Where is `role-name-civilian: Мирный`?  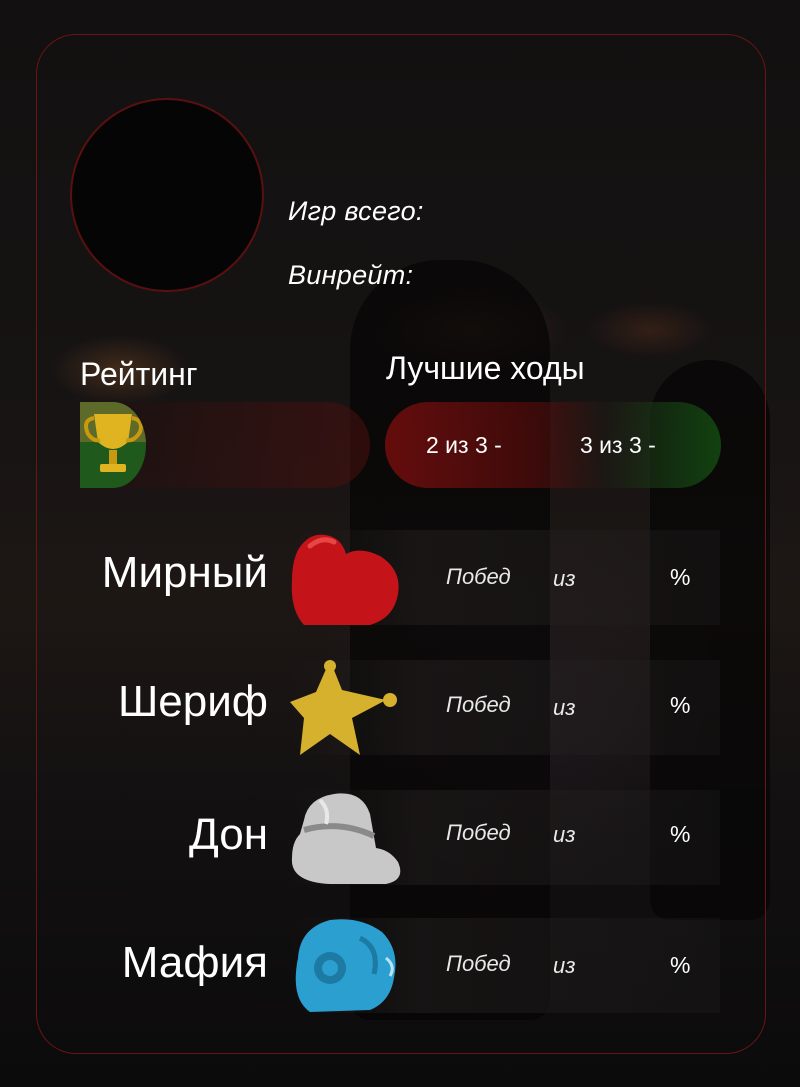 role-name-civilian: Мирный is located at coordinates (184, 572).